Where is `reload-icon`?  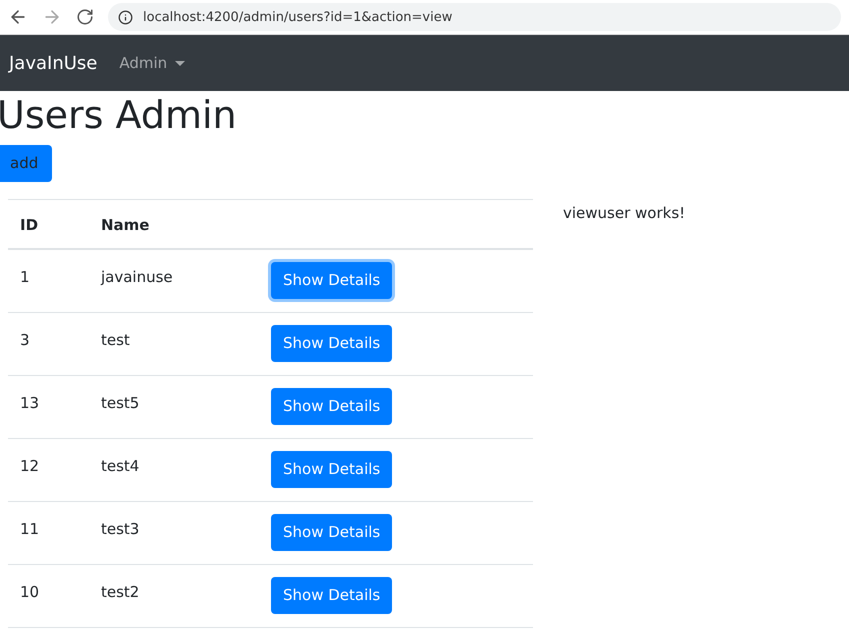
reload-icon is located at coordinates (85, 17).